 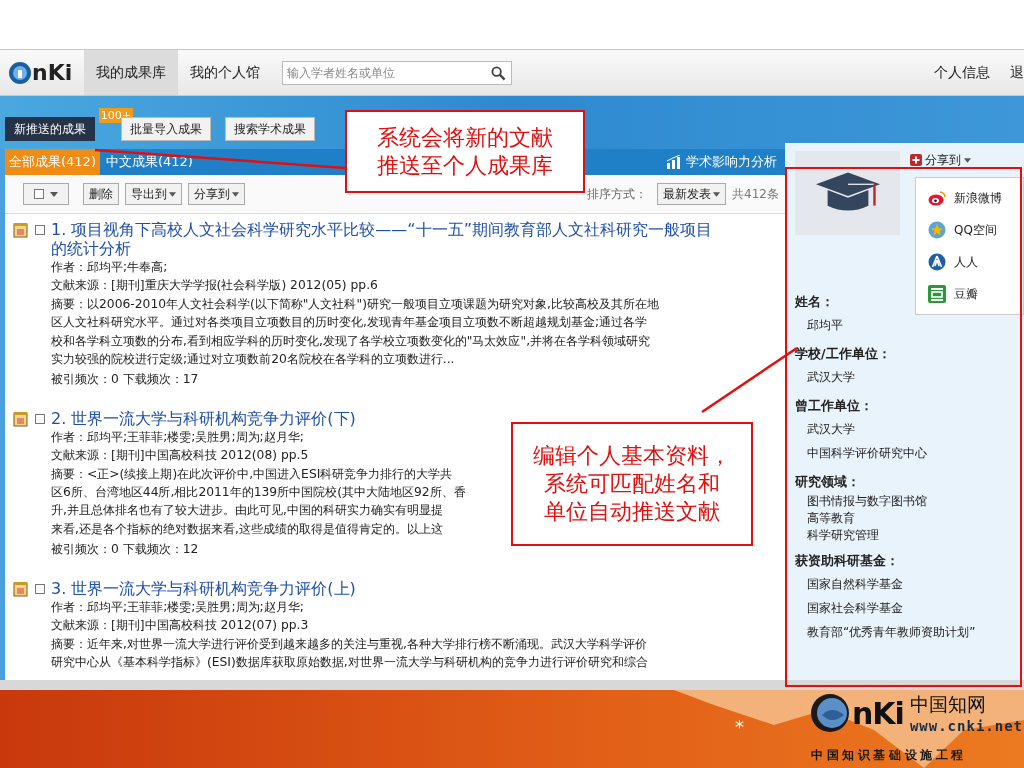 I want to click on field-value: 教育部“优秀青年教师资助计划”, so click(x=891, y=632).